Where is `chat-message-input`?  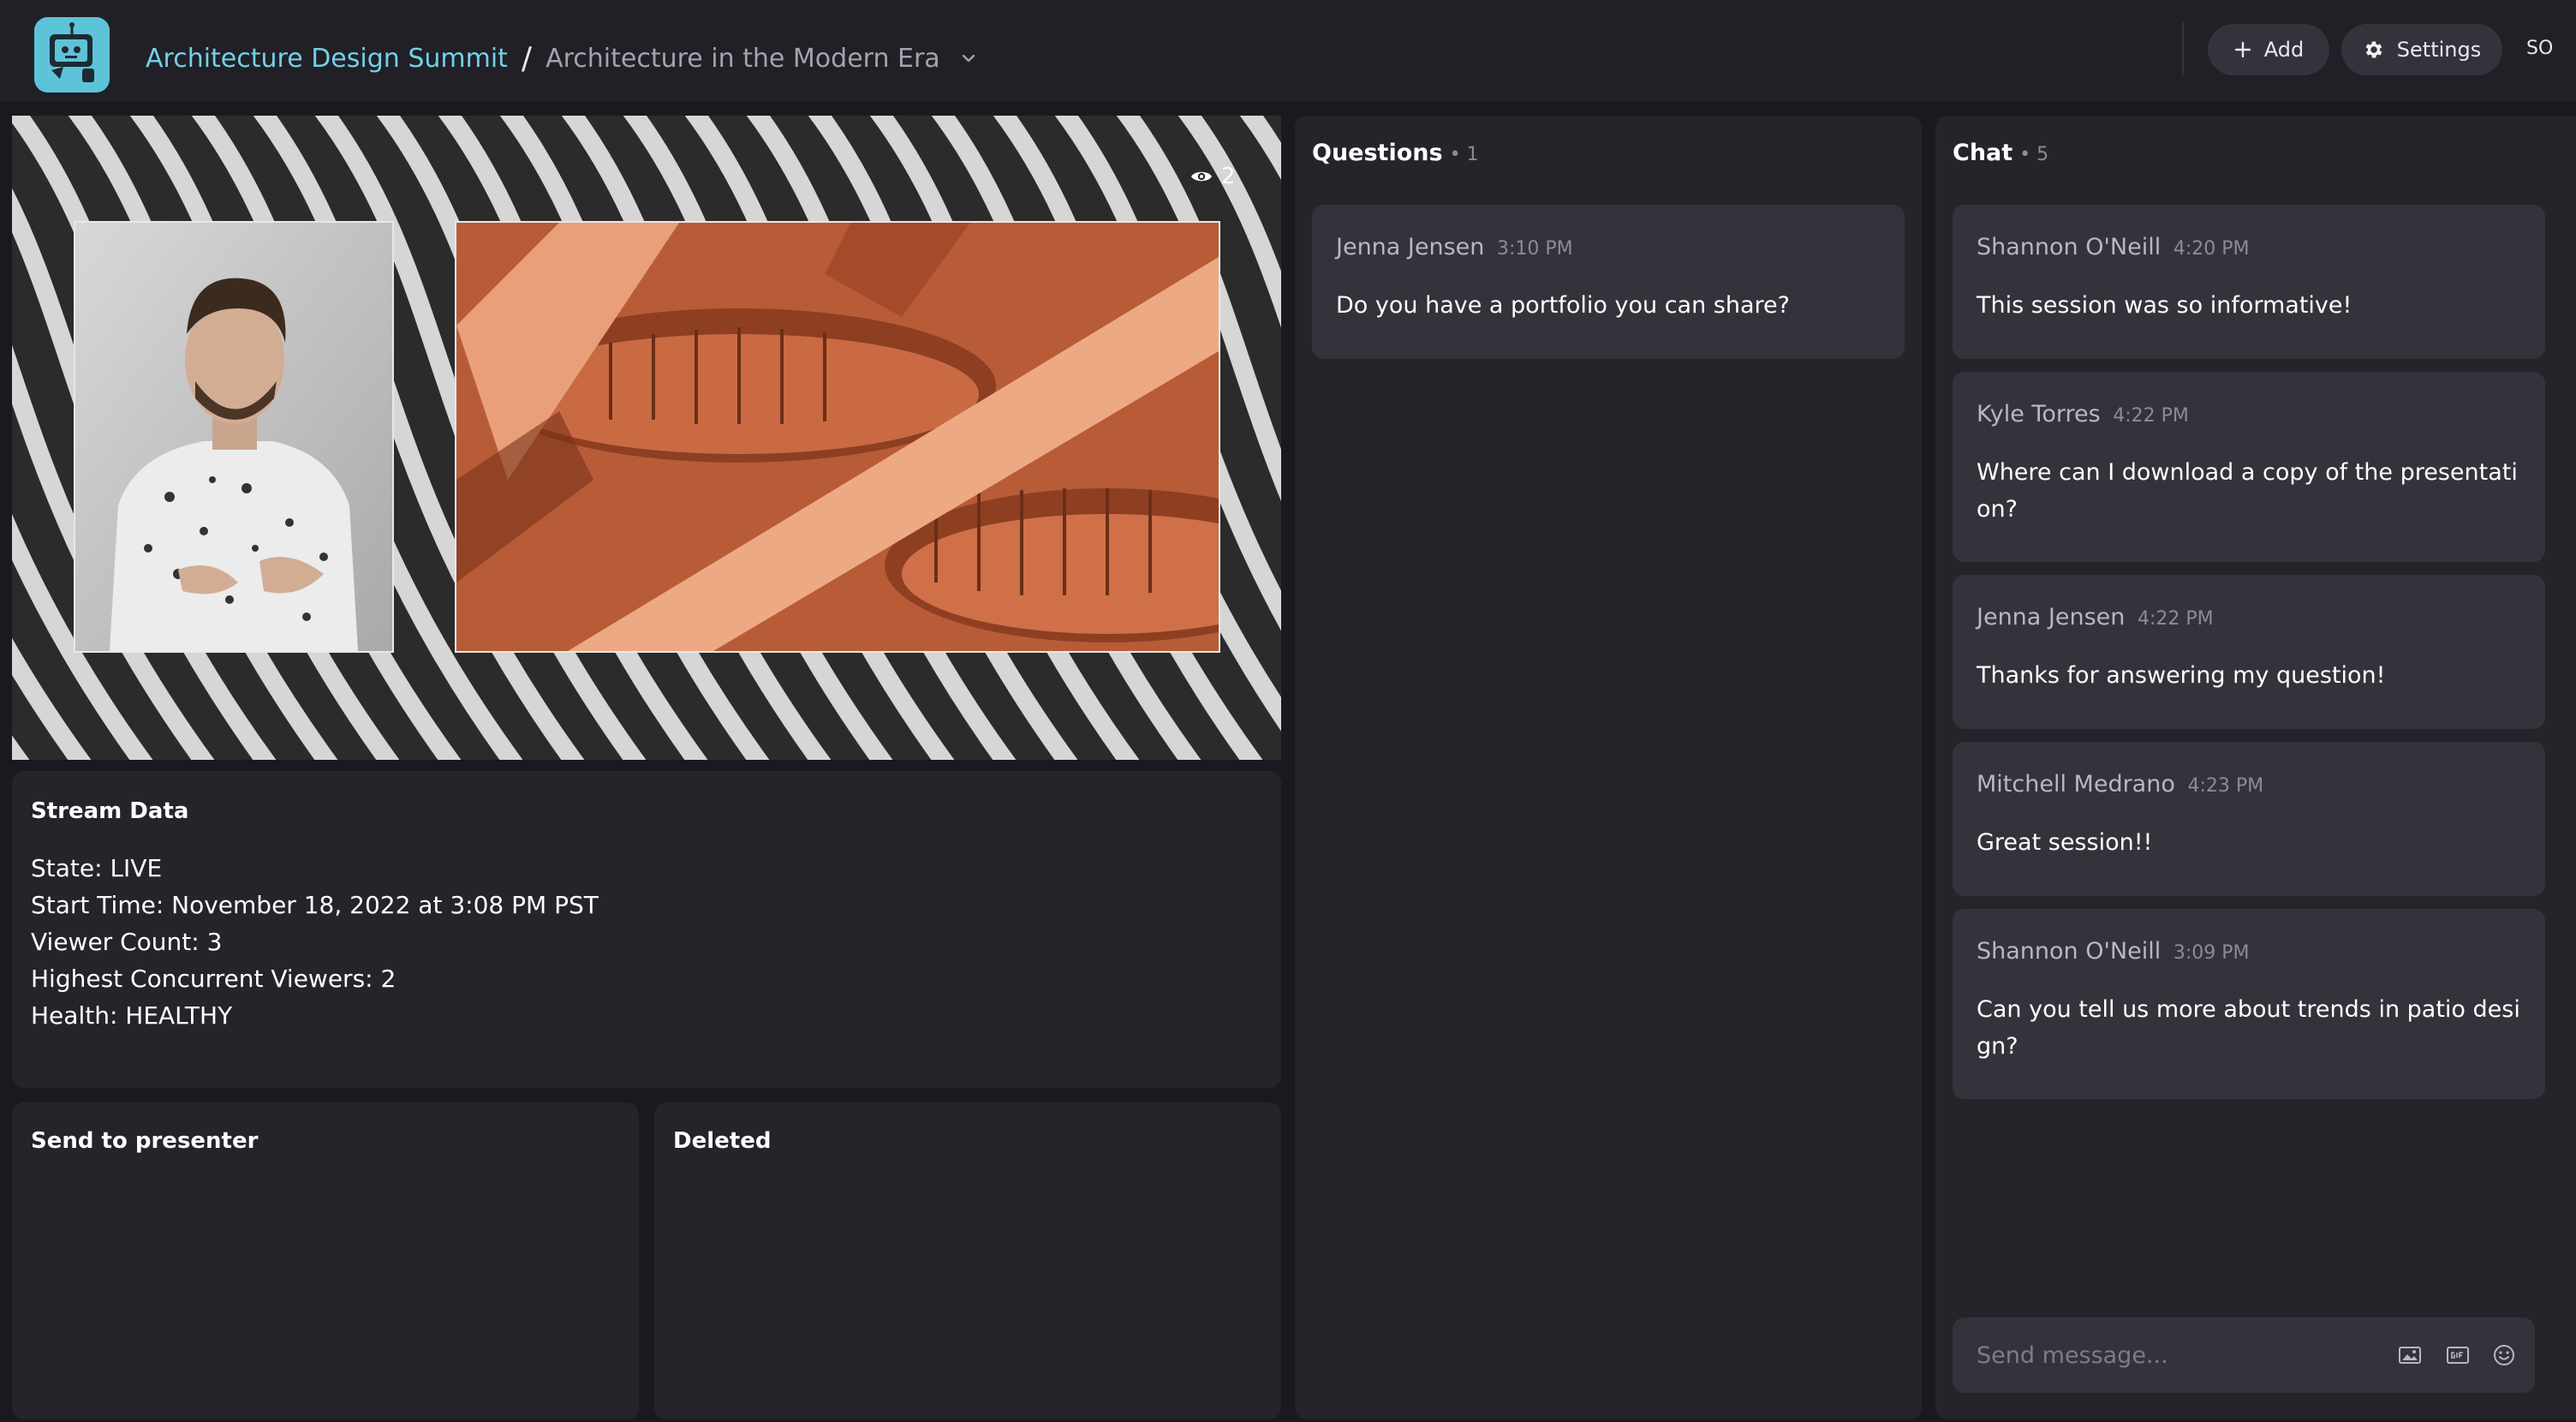
chat-message-input is located at coordinates (2182, 1355).